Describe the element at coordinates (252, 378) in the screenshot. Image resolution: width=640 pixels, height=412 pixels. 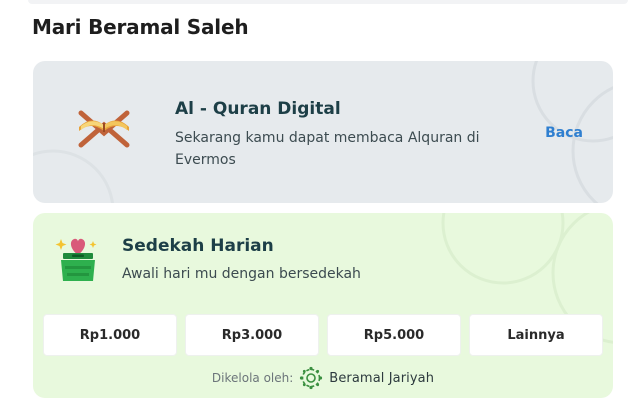
I see `managed-by-label: Dikelola oleh:` at that location.